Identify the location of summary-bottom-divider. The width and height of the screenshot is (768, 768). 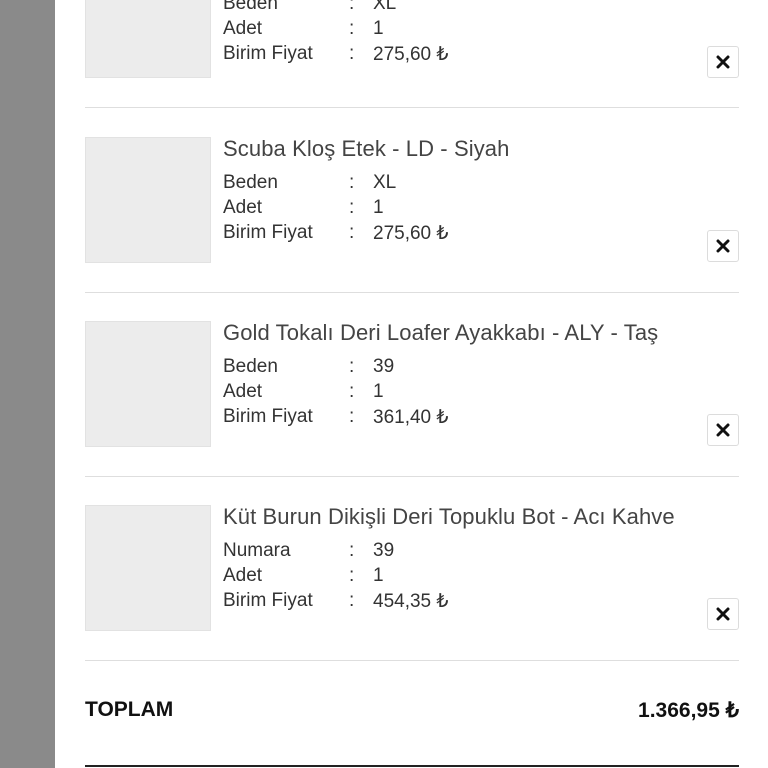
(412, 766).